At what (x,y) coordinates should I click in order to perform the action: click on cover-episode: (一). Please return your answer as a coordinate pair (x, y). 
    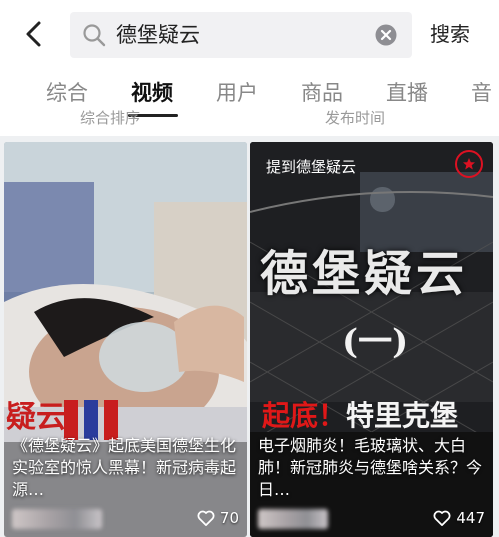
    Looking at the image, I should click on (375, 342).